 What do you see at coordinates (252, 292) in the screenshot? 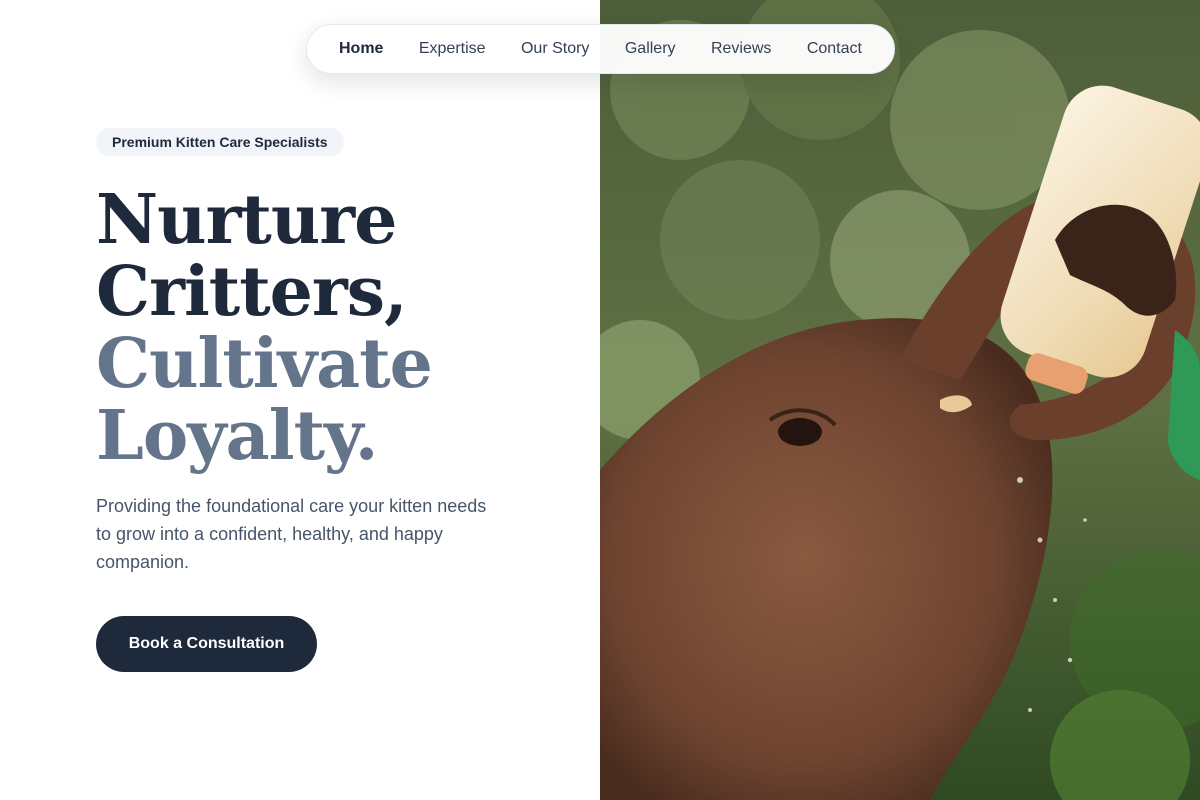
I see `headline-line-2: Critters,` at bounding box center [252, 292].